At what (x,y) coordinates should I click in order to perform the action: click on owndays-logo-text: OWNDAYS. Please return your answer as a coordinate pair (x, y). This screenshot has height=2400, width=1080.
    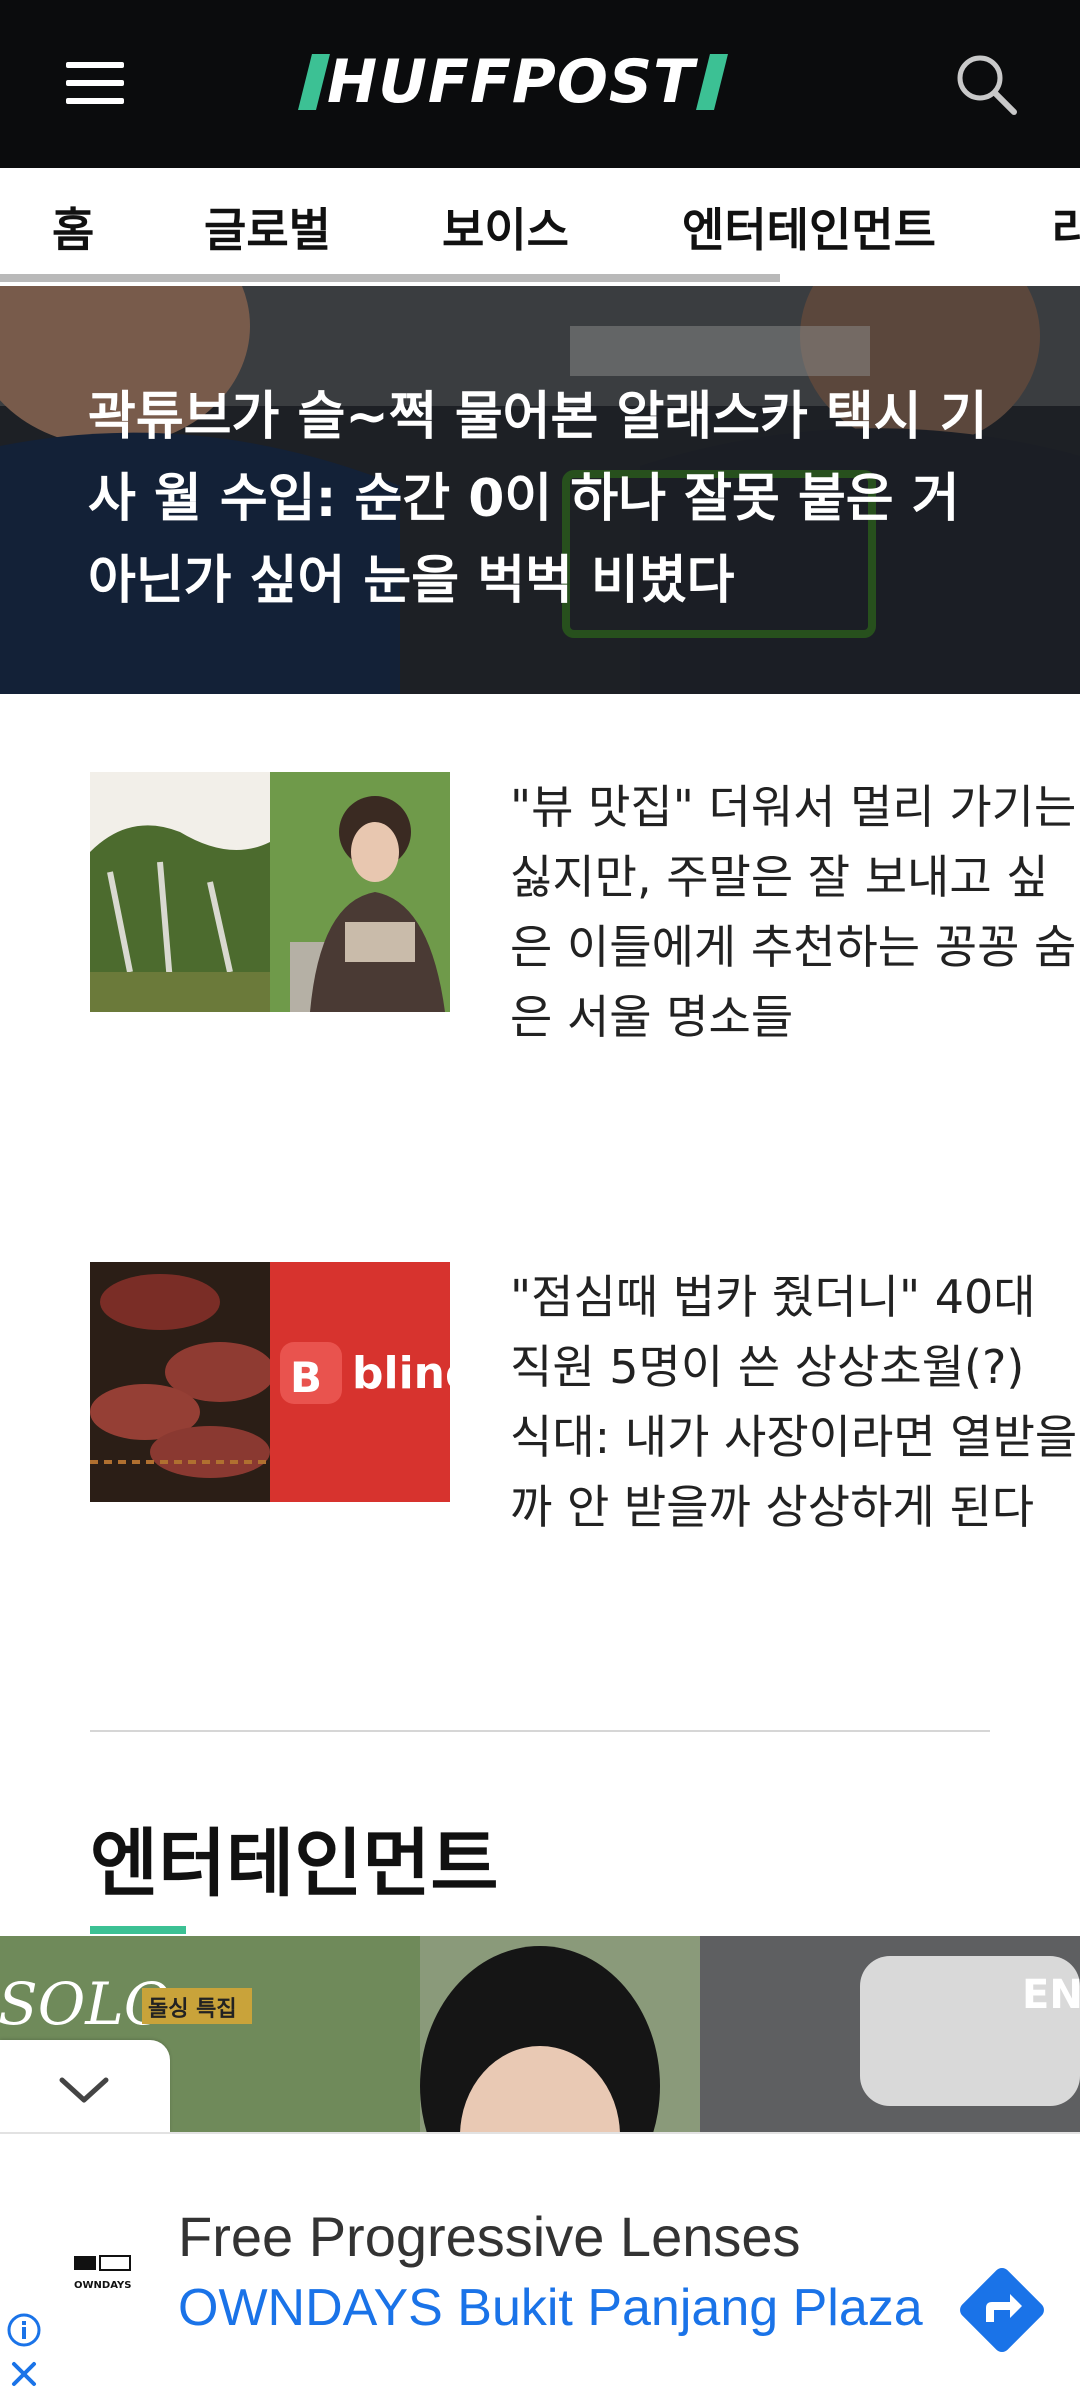
    Looking at the image, I should click on (102, 2285).